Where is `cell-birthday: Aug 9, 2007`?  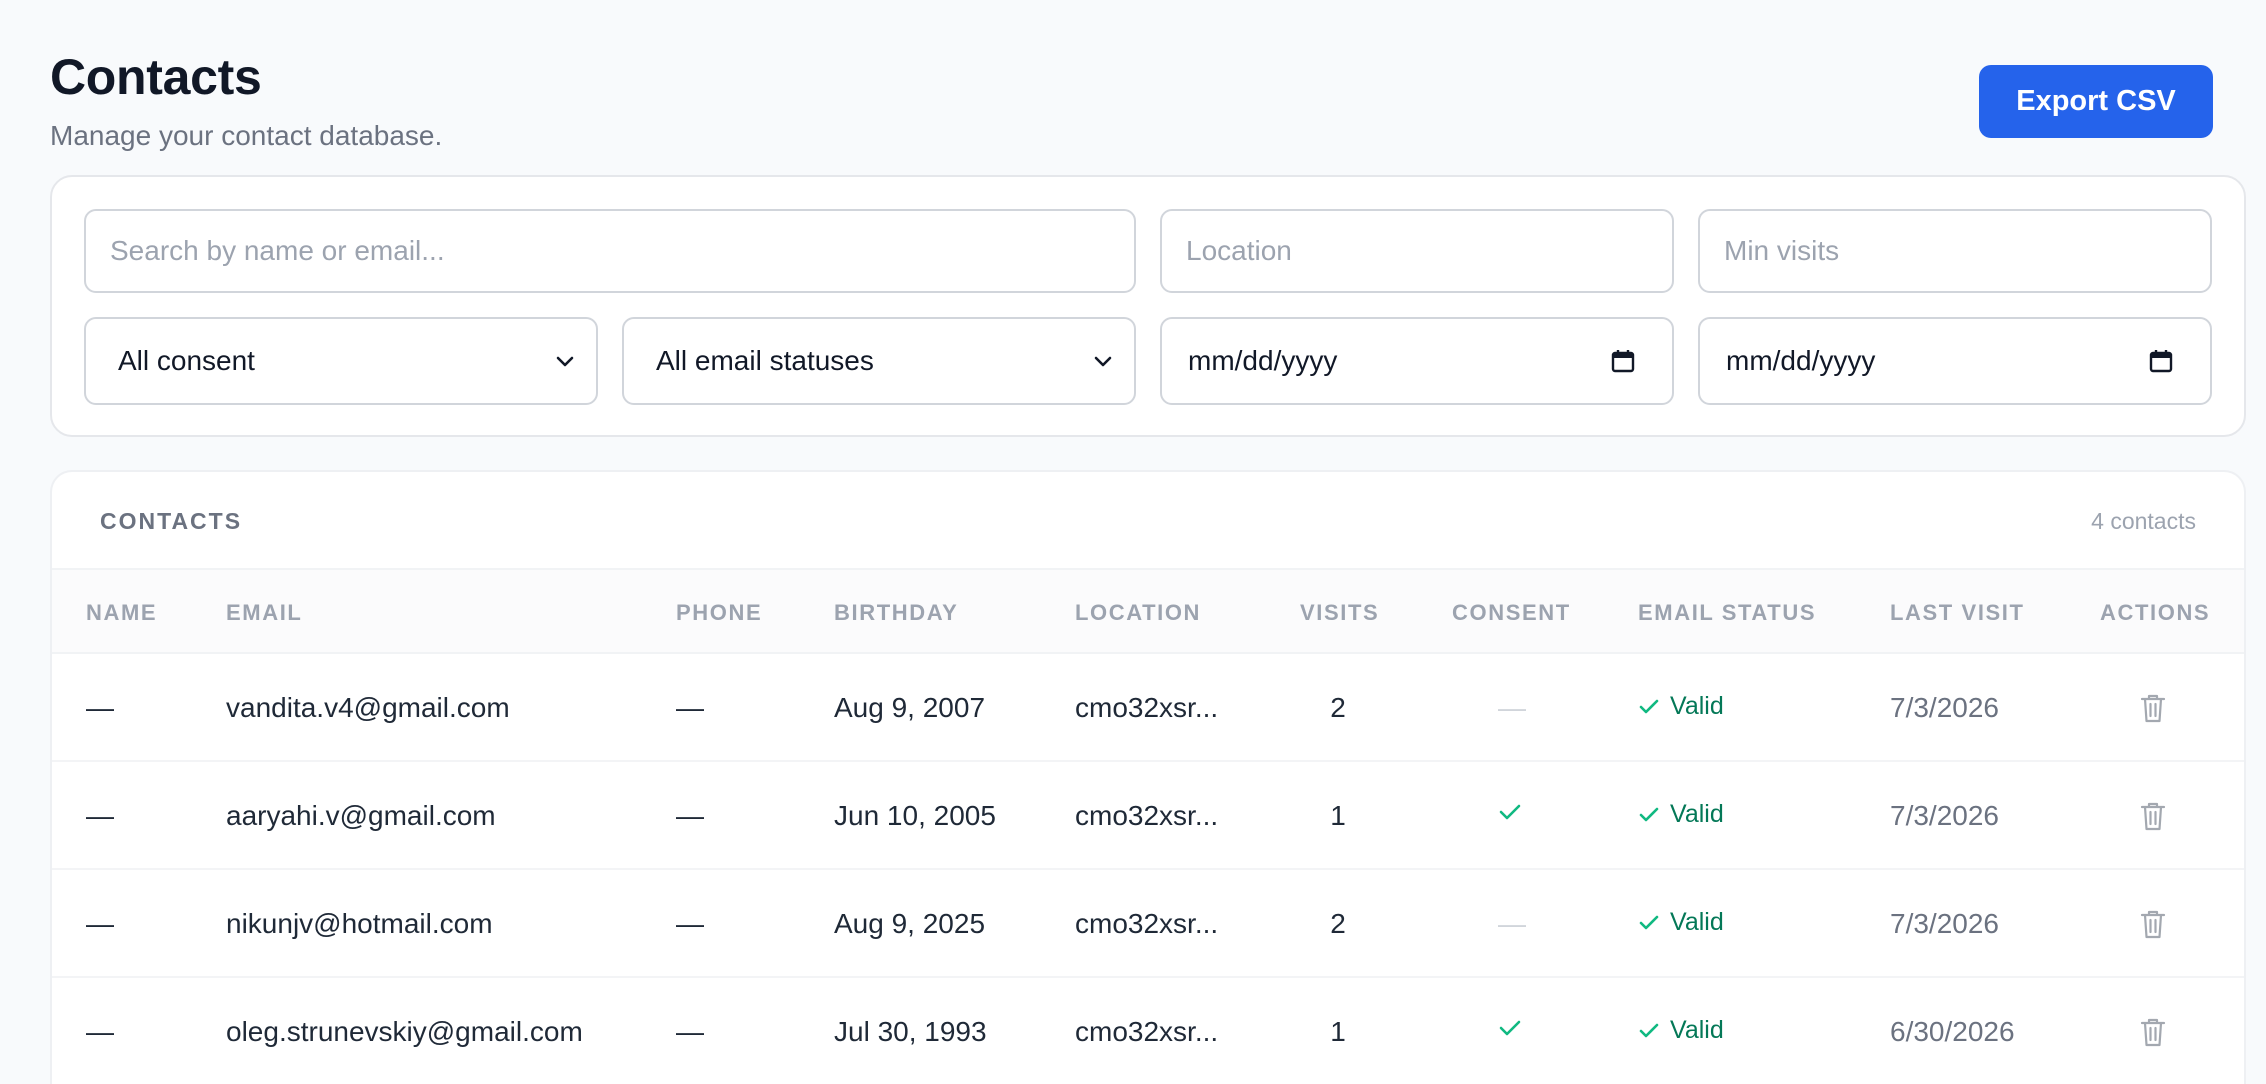
cell-birthday: Aug 9, 2007 is located at coordinates (910, 707).